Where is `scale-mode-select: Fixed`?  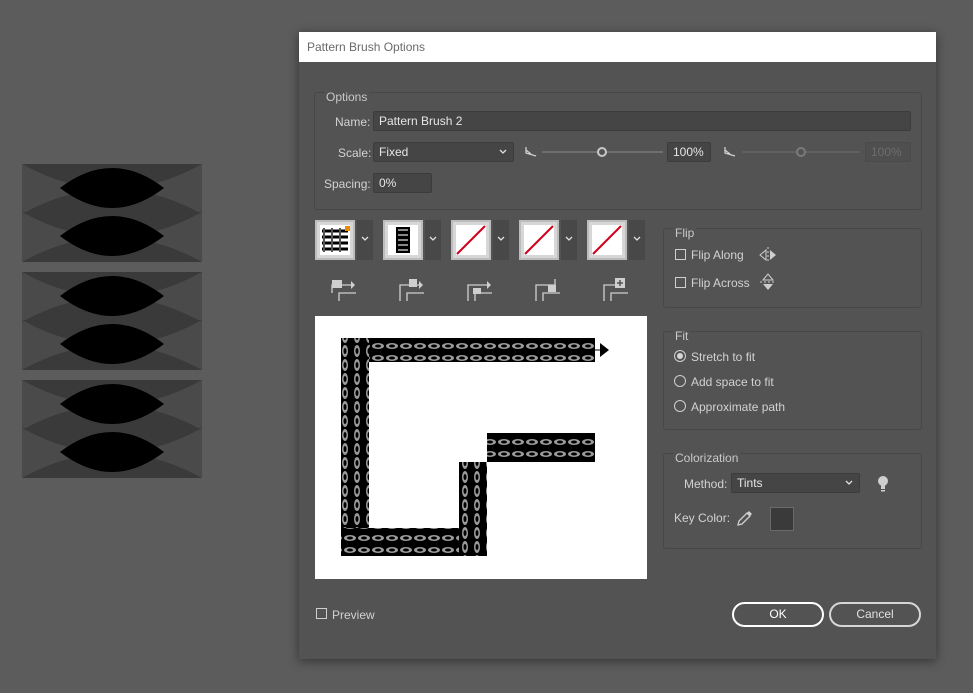
scale-mode-select: Fixed is located at coordinates (443, 152).